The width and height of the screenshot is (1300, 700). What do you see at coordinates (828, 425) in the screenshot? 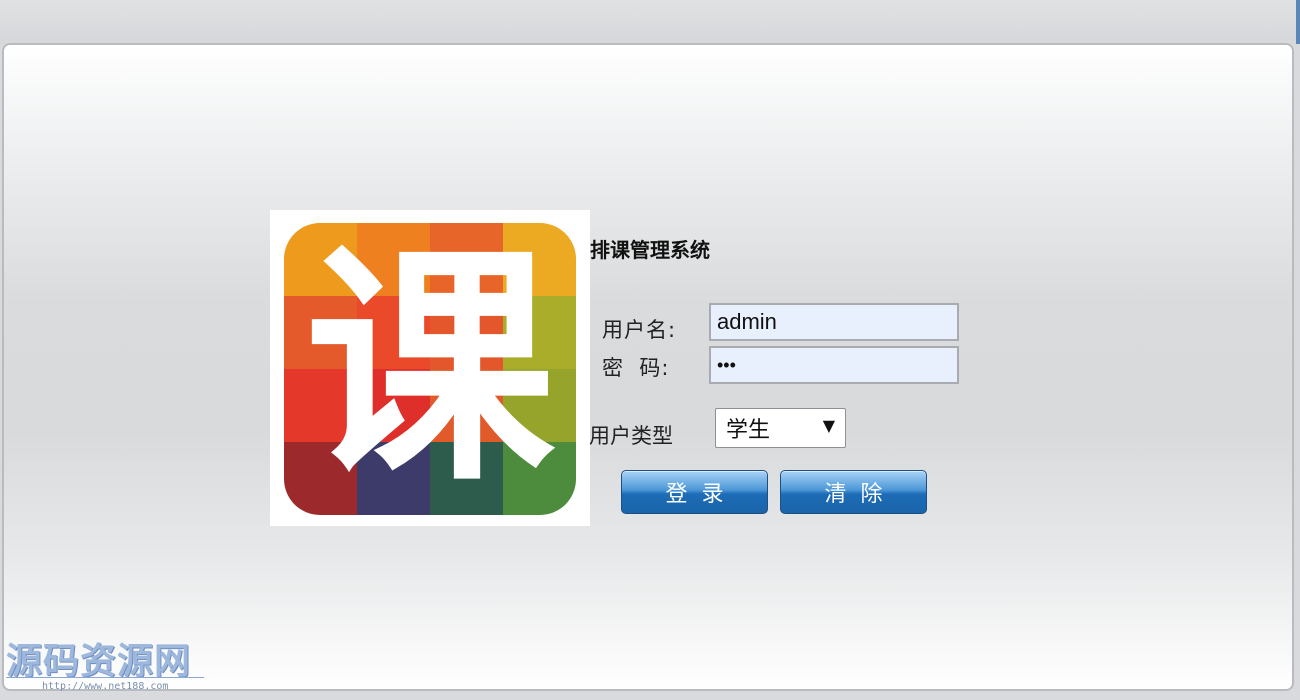
I see `chevron-down-icon: ▼` at bounding box center [828, 425].